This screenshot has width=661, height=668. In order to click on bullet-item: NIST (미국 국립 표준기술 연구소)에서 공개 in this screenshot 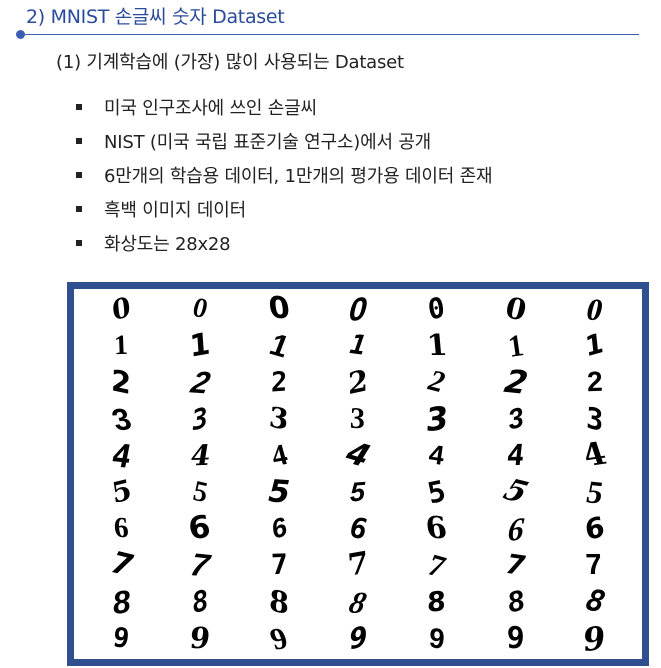, I will do `click(283, 141)`.